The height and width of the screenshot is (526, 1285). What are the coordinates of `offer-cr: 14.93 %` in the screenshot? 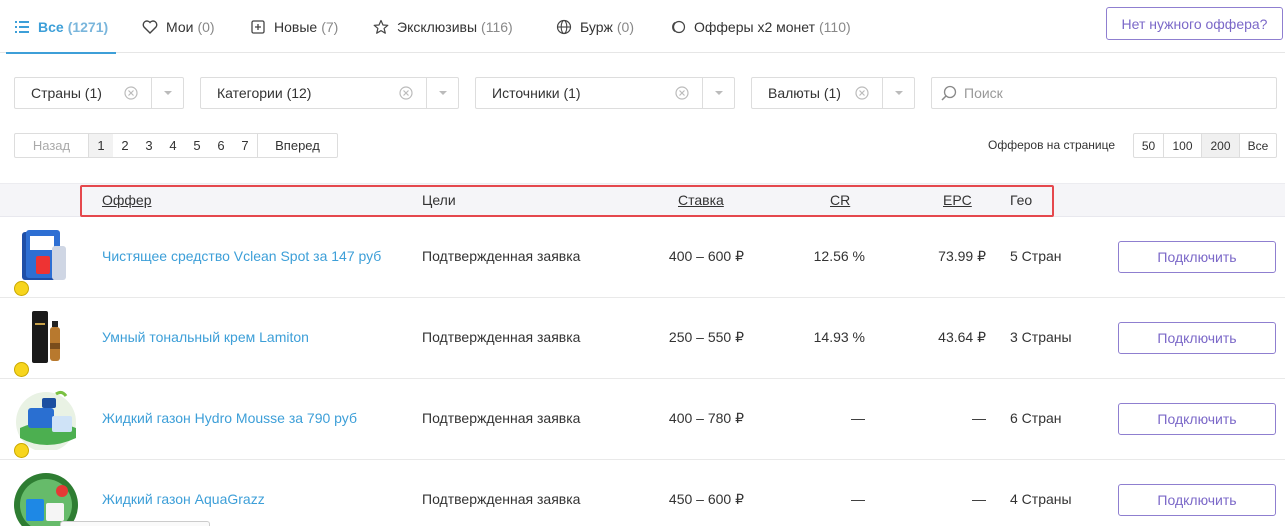 It's located at (839, 337).